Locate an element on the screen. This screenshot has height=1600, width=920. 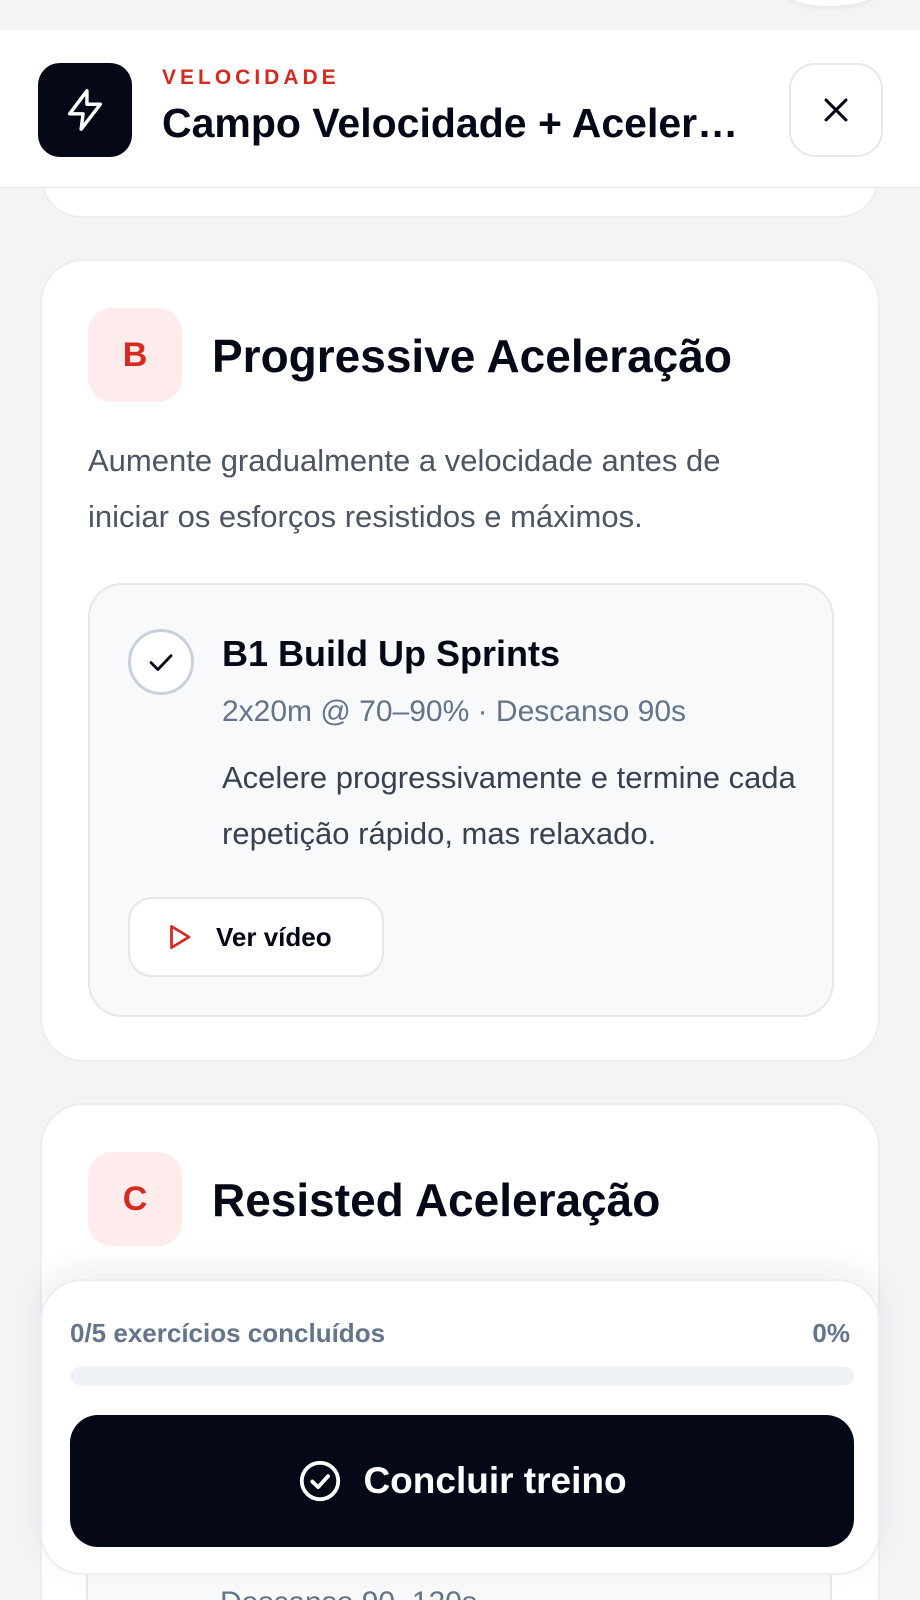
progress-bar is located at coordinates (462, 1376).